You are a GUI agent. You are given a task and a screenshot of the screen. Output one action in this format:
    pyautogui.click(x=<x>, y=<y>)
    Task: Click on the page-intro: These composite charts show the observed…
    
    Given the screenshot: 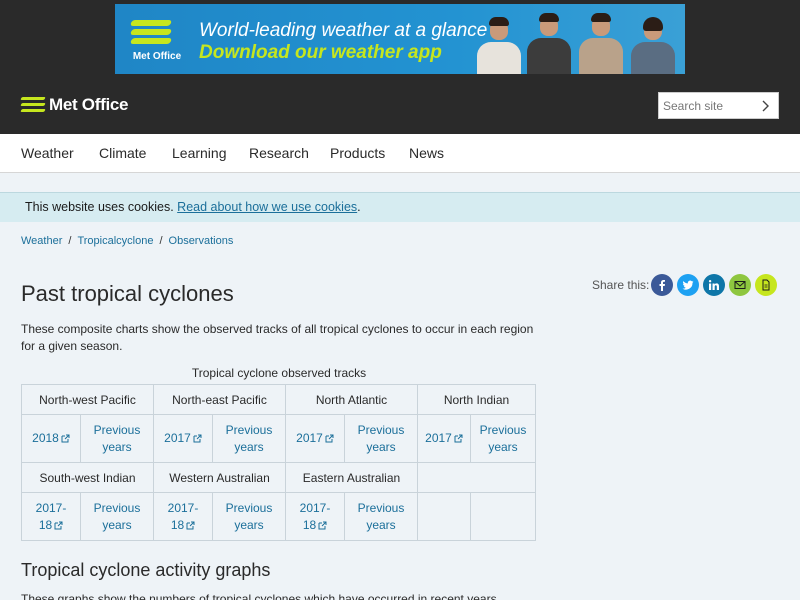 What is the action you would take?
    pyautogui.click(x=277, y=337)
    